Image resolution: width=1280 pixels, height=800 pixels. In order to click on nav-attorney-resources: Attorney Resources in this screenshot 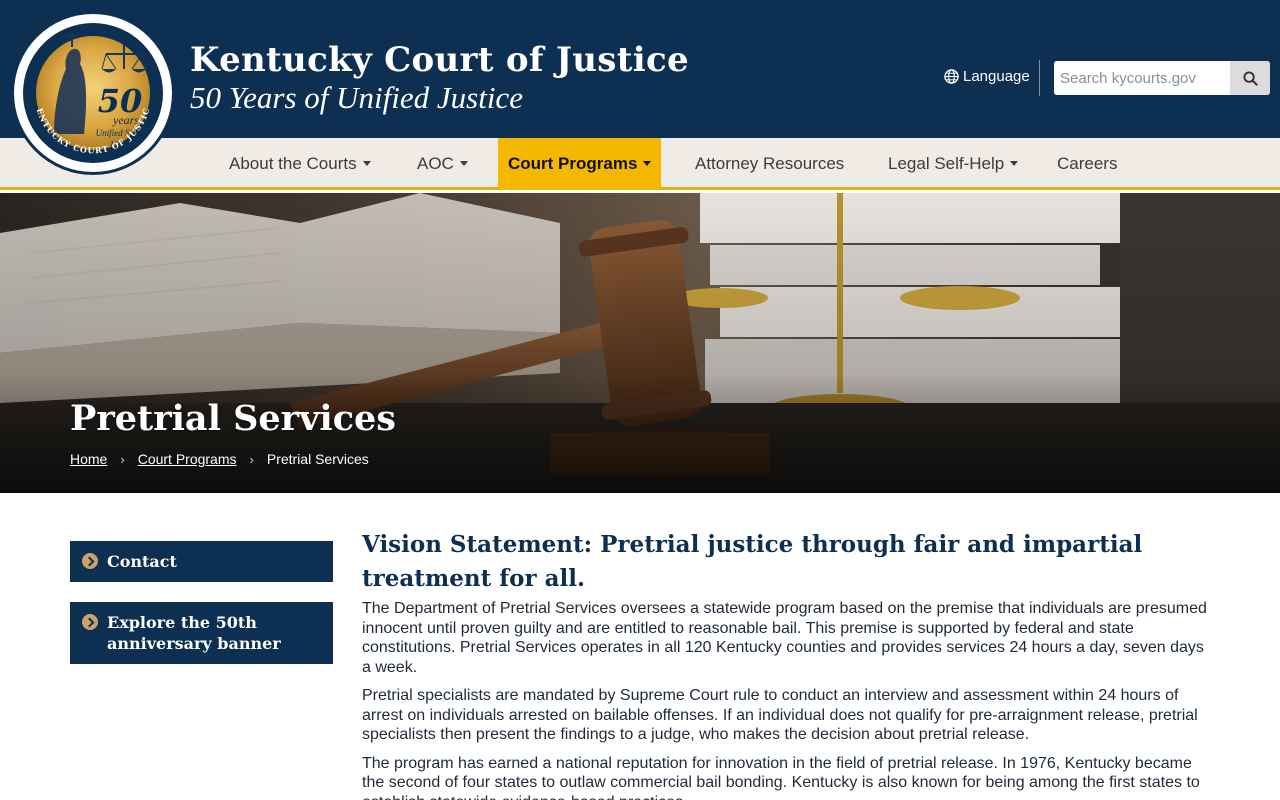, I will do `click(769, 164)`.